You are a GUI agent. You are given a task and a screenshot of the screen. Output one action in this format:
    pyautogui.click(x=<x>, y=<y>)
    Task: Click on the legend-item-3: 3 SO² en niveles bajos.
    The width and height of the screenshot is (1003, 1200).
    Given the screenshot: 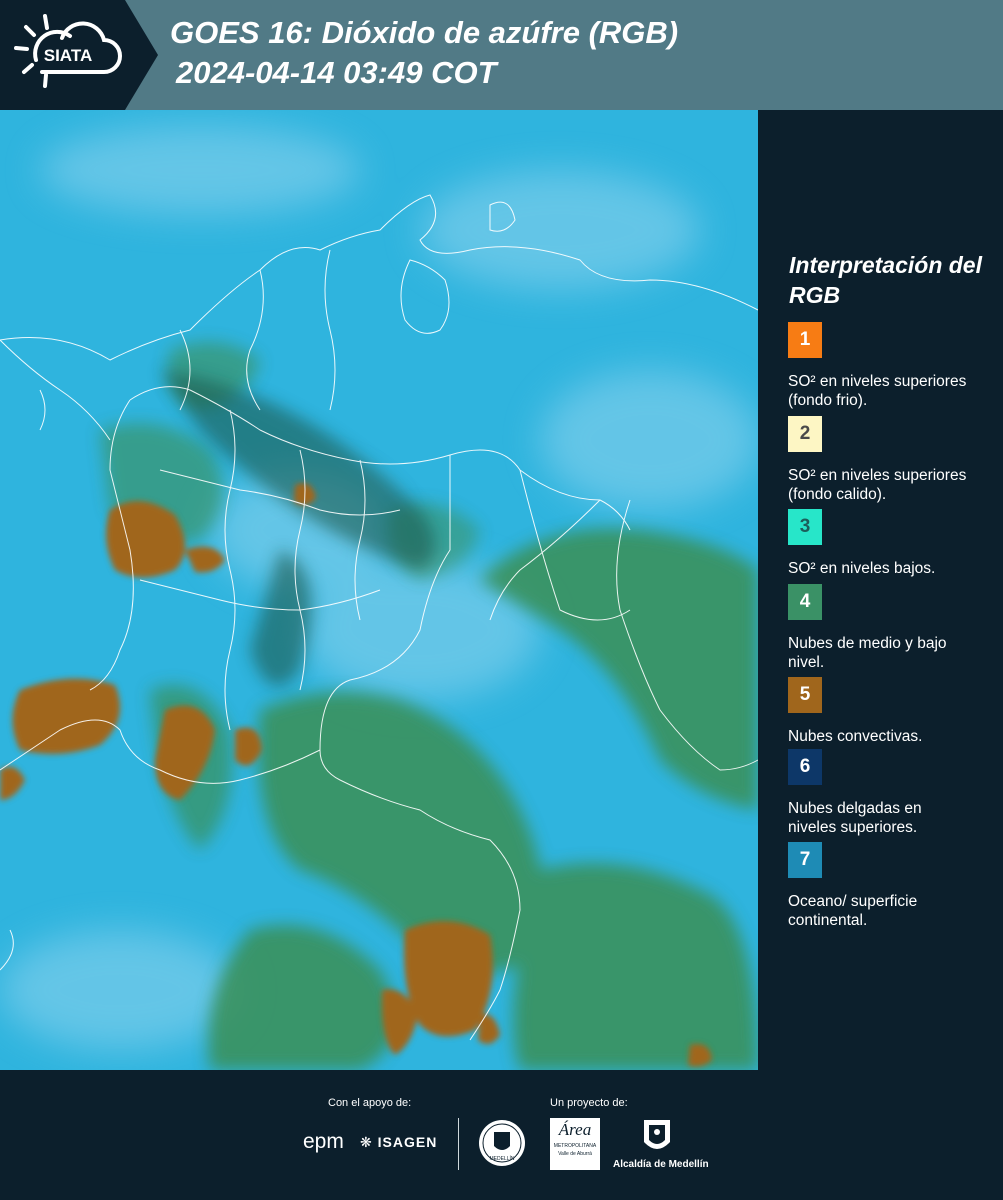 What is the action you would take?
    pyautogui.click(x=893, y=543)
    